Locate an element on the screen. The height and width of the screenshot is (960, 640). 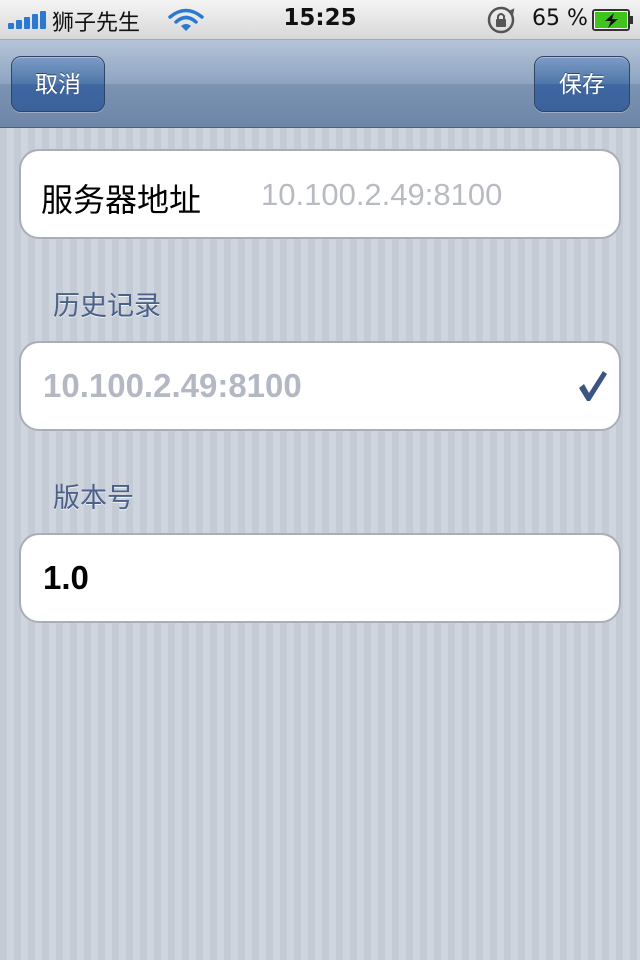
battery-percent: 65 % is located at coordinates (560, 18).